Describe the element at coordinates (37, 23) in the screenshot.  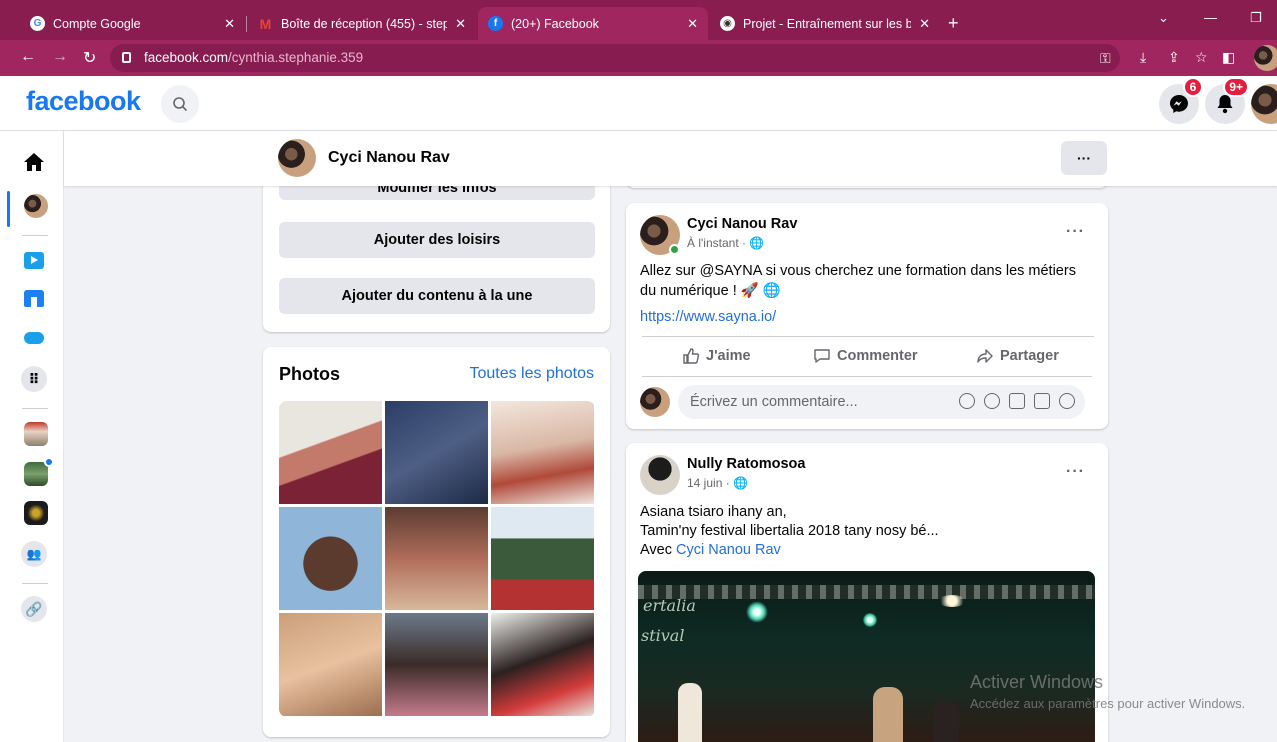
I see `google-icon: G` at that location.